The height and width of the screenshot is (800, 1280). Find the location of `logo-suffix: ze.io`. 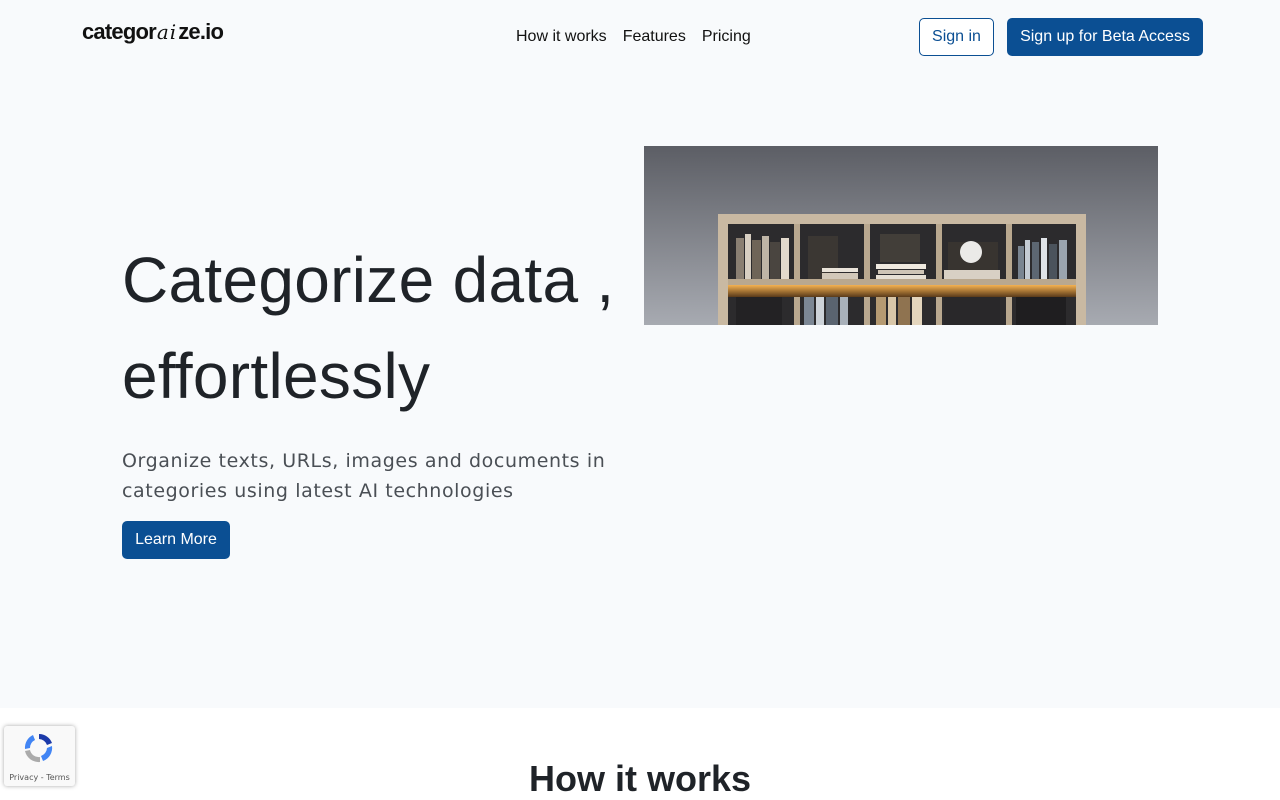

logo-suffix: ze.io is located at coordinates (201, 31).